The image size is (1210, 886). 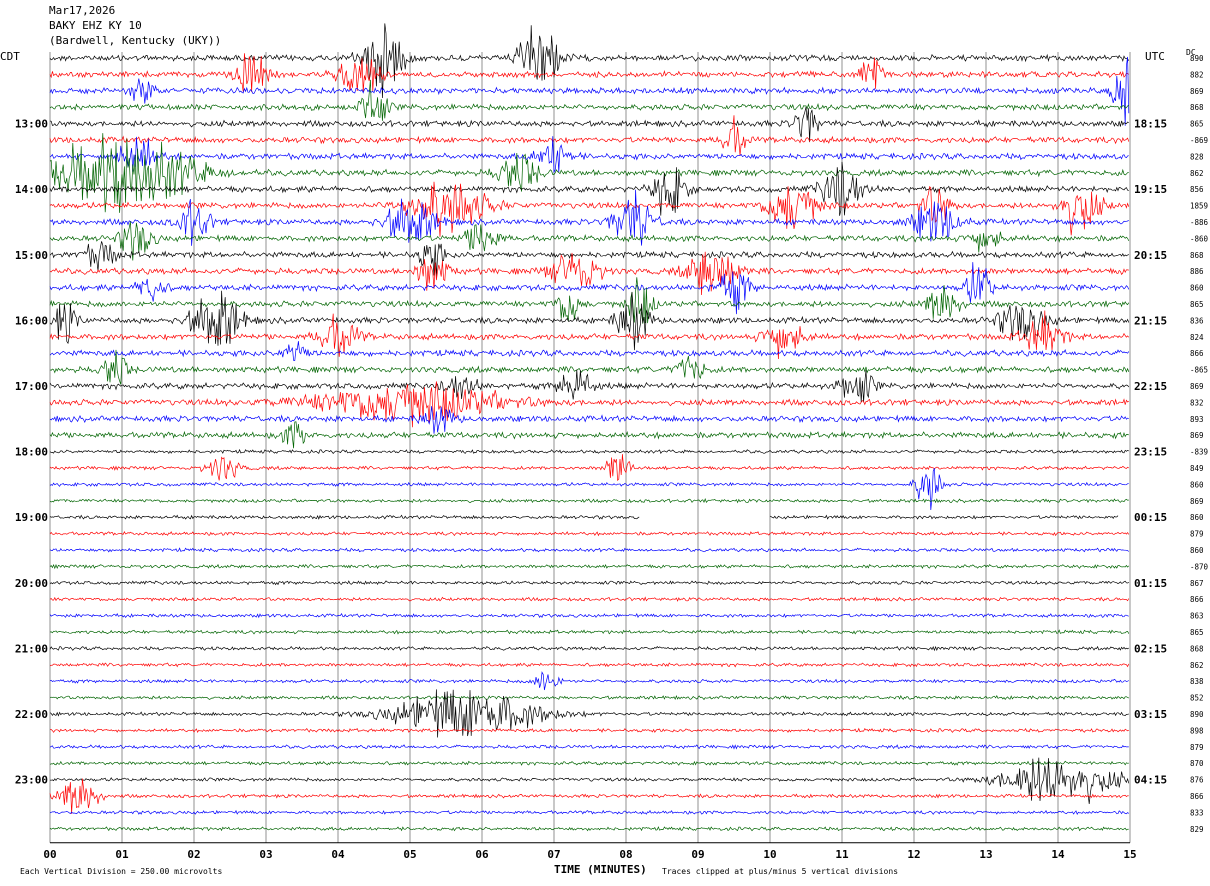 I want to click on dc-value: -865, so click(x=1199, y=370).